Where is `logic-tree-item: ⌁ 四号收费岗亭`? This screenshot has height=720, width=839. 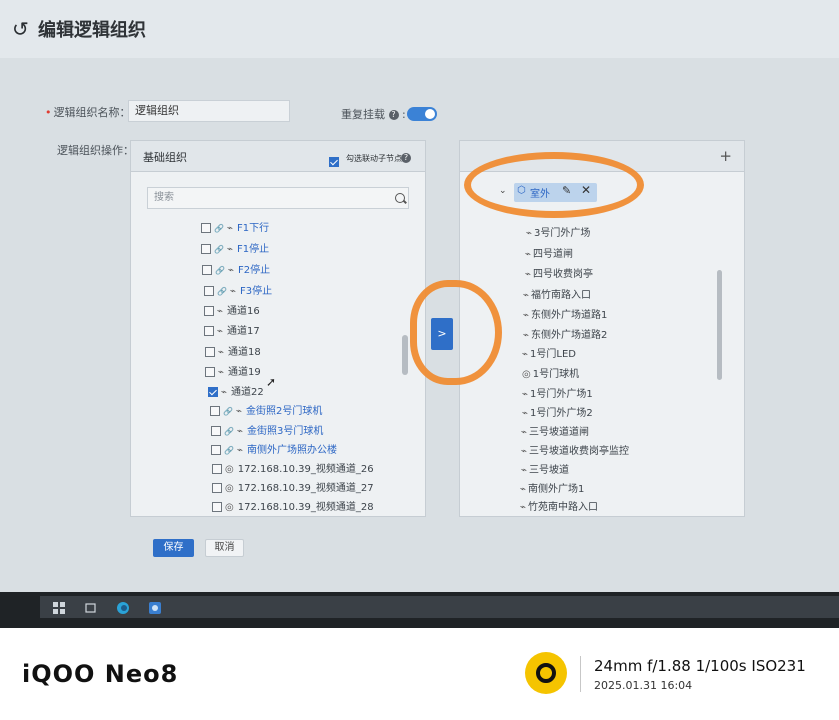 logic-tree-item: ⌁ 四号收费岗亭 is located at coordinates (559, 275).